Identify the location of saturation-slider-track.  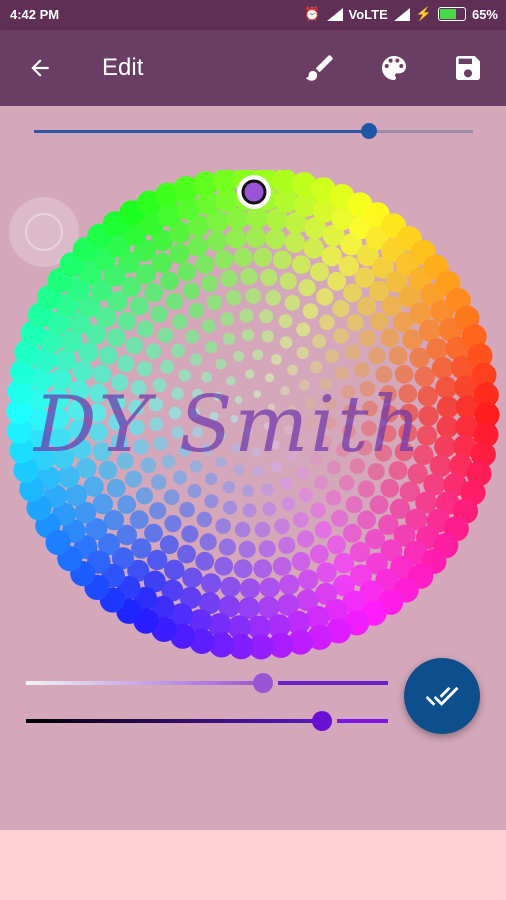
(144, 683).